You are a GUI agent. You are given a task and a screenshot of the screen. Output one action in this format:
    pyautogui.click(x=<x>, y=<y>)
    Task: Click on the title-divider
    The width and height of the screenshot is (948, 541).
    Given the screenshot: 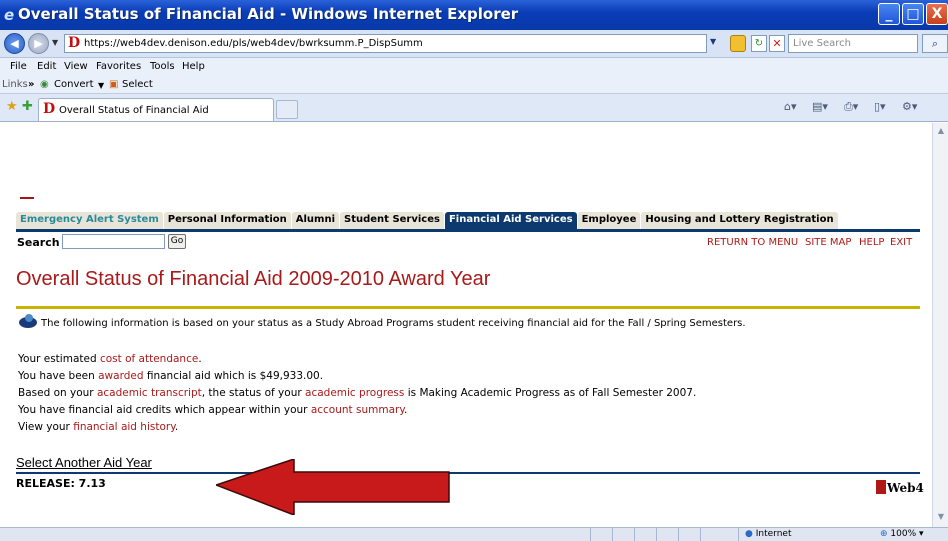 What is the action you would take?
    pyautogui.click(x=468, y=307)
    